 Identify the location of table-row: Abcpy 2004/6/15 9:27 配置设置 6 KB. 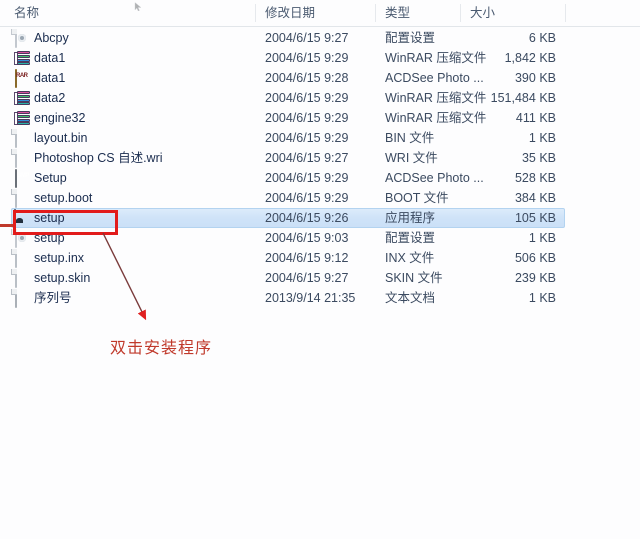
(320, 38).